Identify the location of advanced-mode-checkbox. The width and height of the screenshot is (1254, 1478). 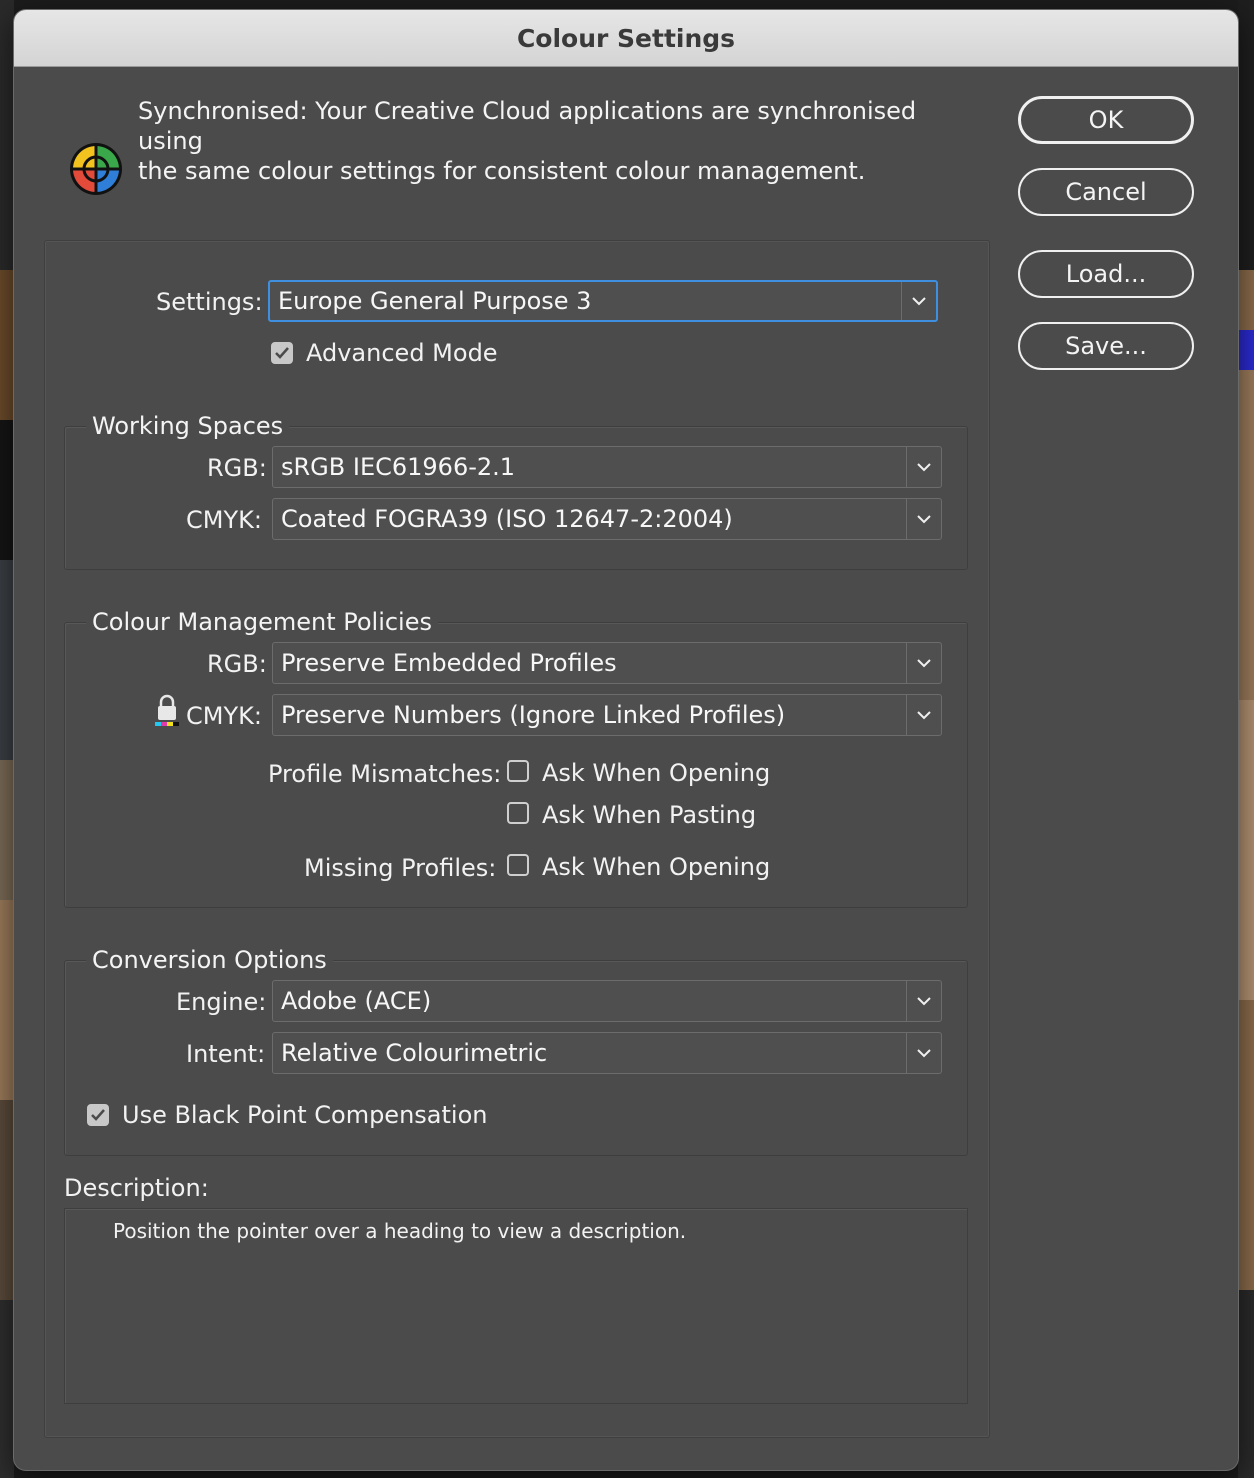
(282, 353).